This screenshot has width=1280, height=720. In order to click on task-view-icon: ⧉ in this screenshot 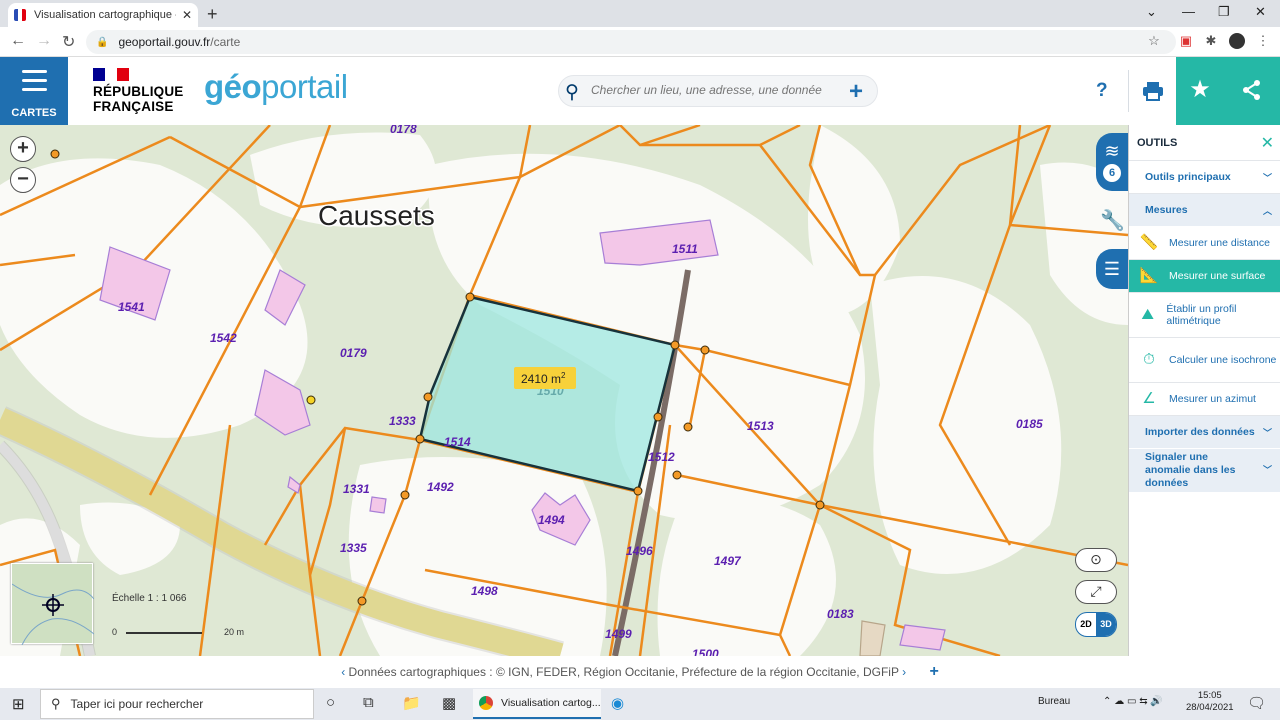, I will do `click(368, 702)`.